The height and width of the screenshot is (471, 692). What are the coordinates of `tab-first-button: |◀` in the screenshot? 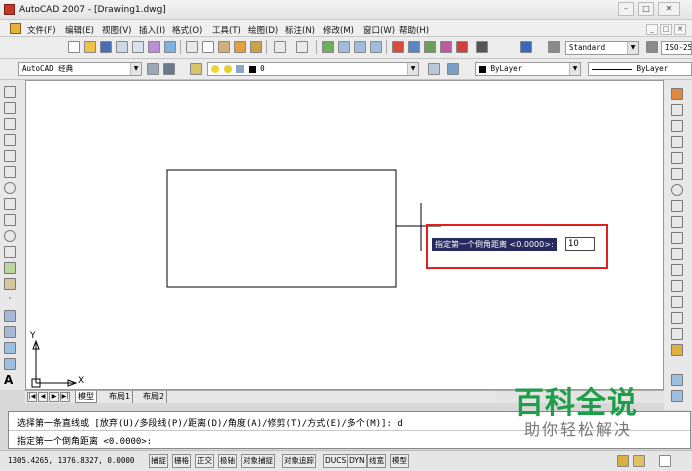 It's located at (32, 397).